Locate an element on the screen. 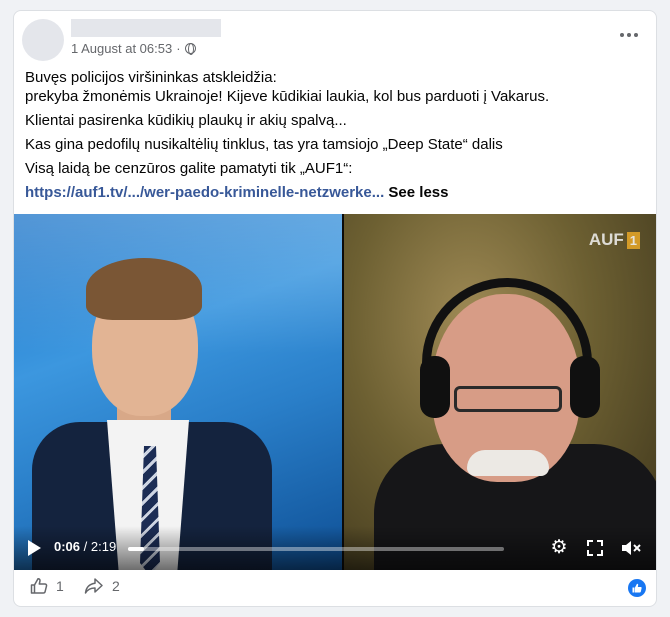  fullscreen-icon is located at coordinates (595, 548).